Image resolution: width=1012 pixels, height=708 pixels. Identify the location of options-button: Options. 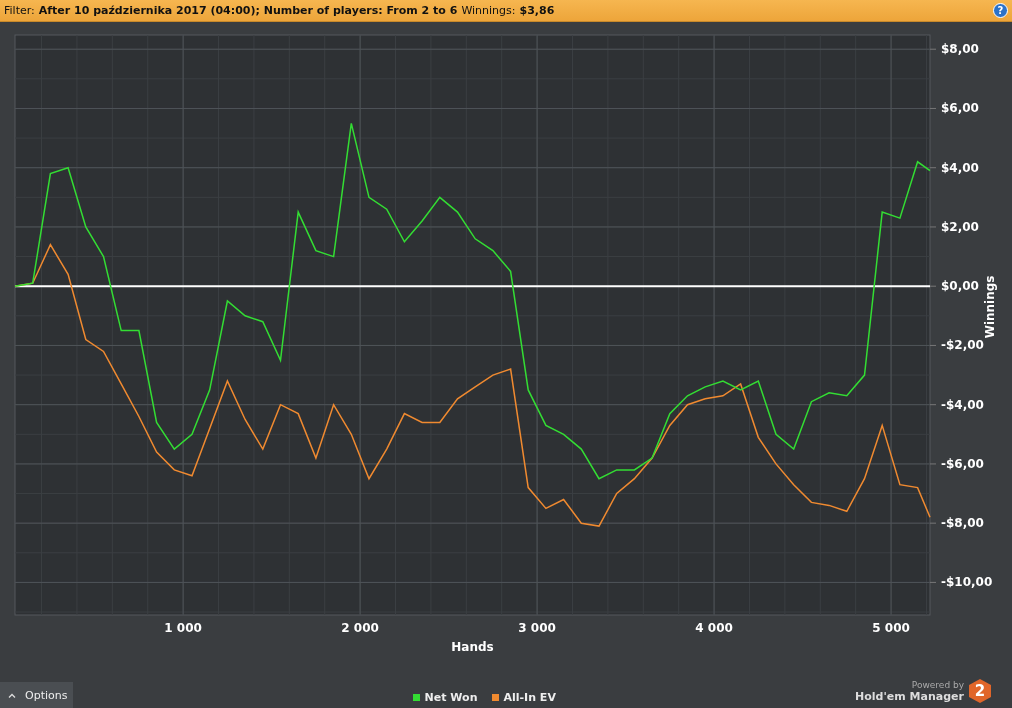
(37, 695).